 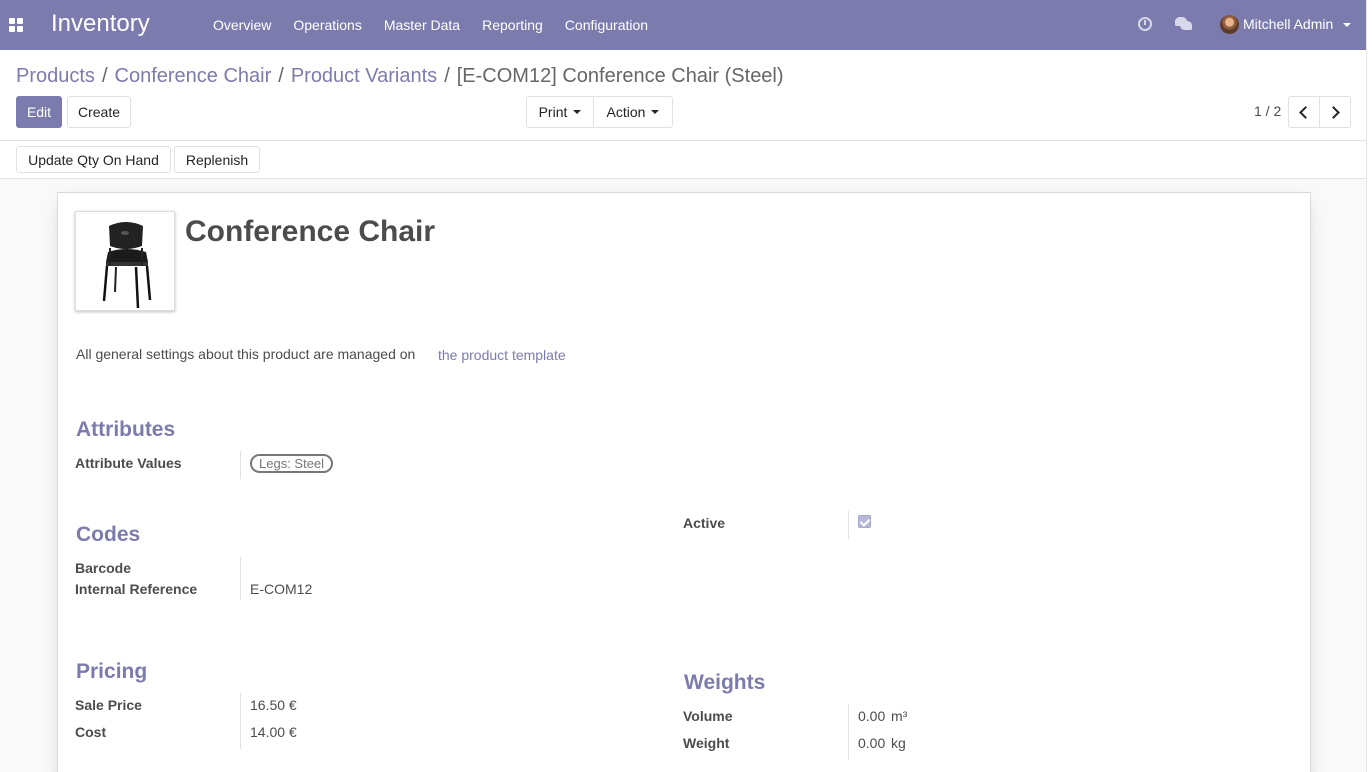 What do you see at coordinates (292, 463) in the screenshot?
I see `attribute-tag: Legs: Steel` at bounding box center [292, 463].